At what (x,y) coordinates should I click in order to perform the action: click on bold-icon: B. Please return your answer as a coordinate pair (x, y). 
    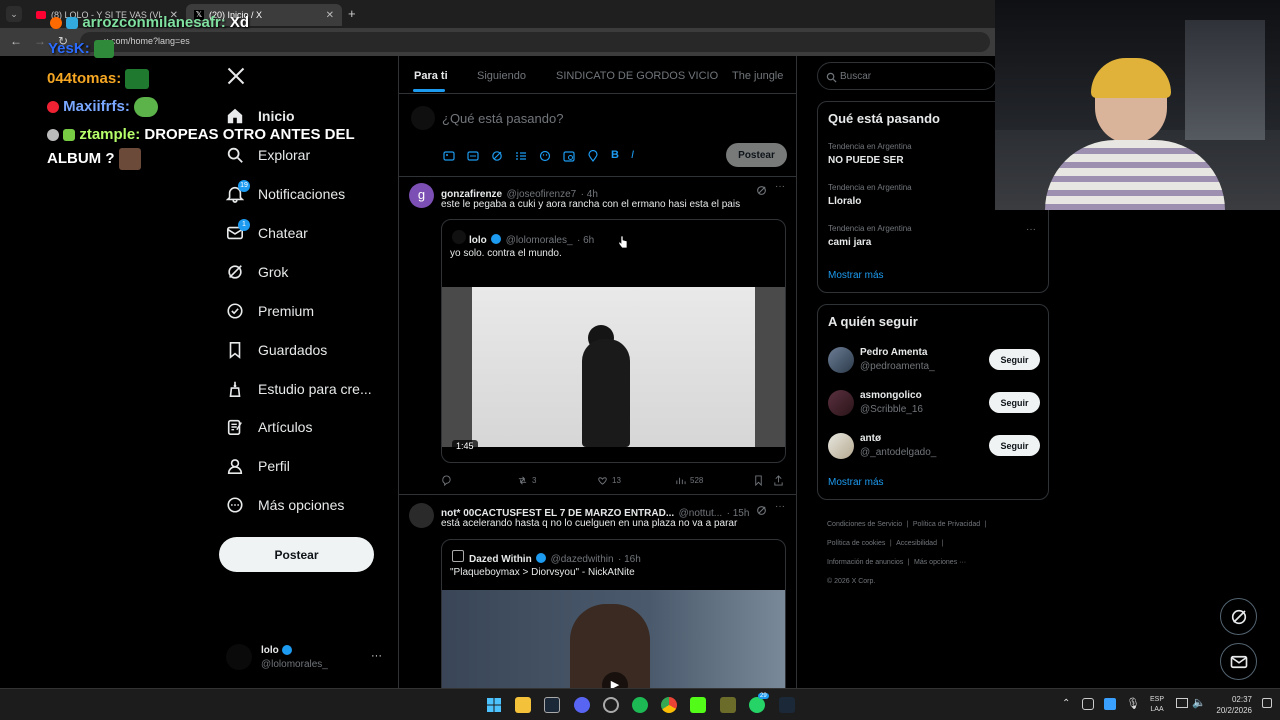
    Looking at the image, I should click on (615, 158).